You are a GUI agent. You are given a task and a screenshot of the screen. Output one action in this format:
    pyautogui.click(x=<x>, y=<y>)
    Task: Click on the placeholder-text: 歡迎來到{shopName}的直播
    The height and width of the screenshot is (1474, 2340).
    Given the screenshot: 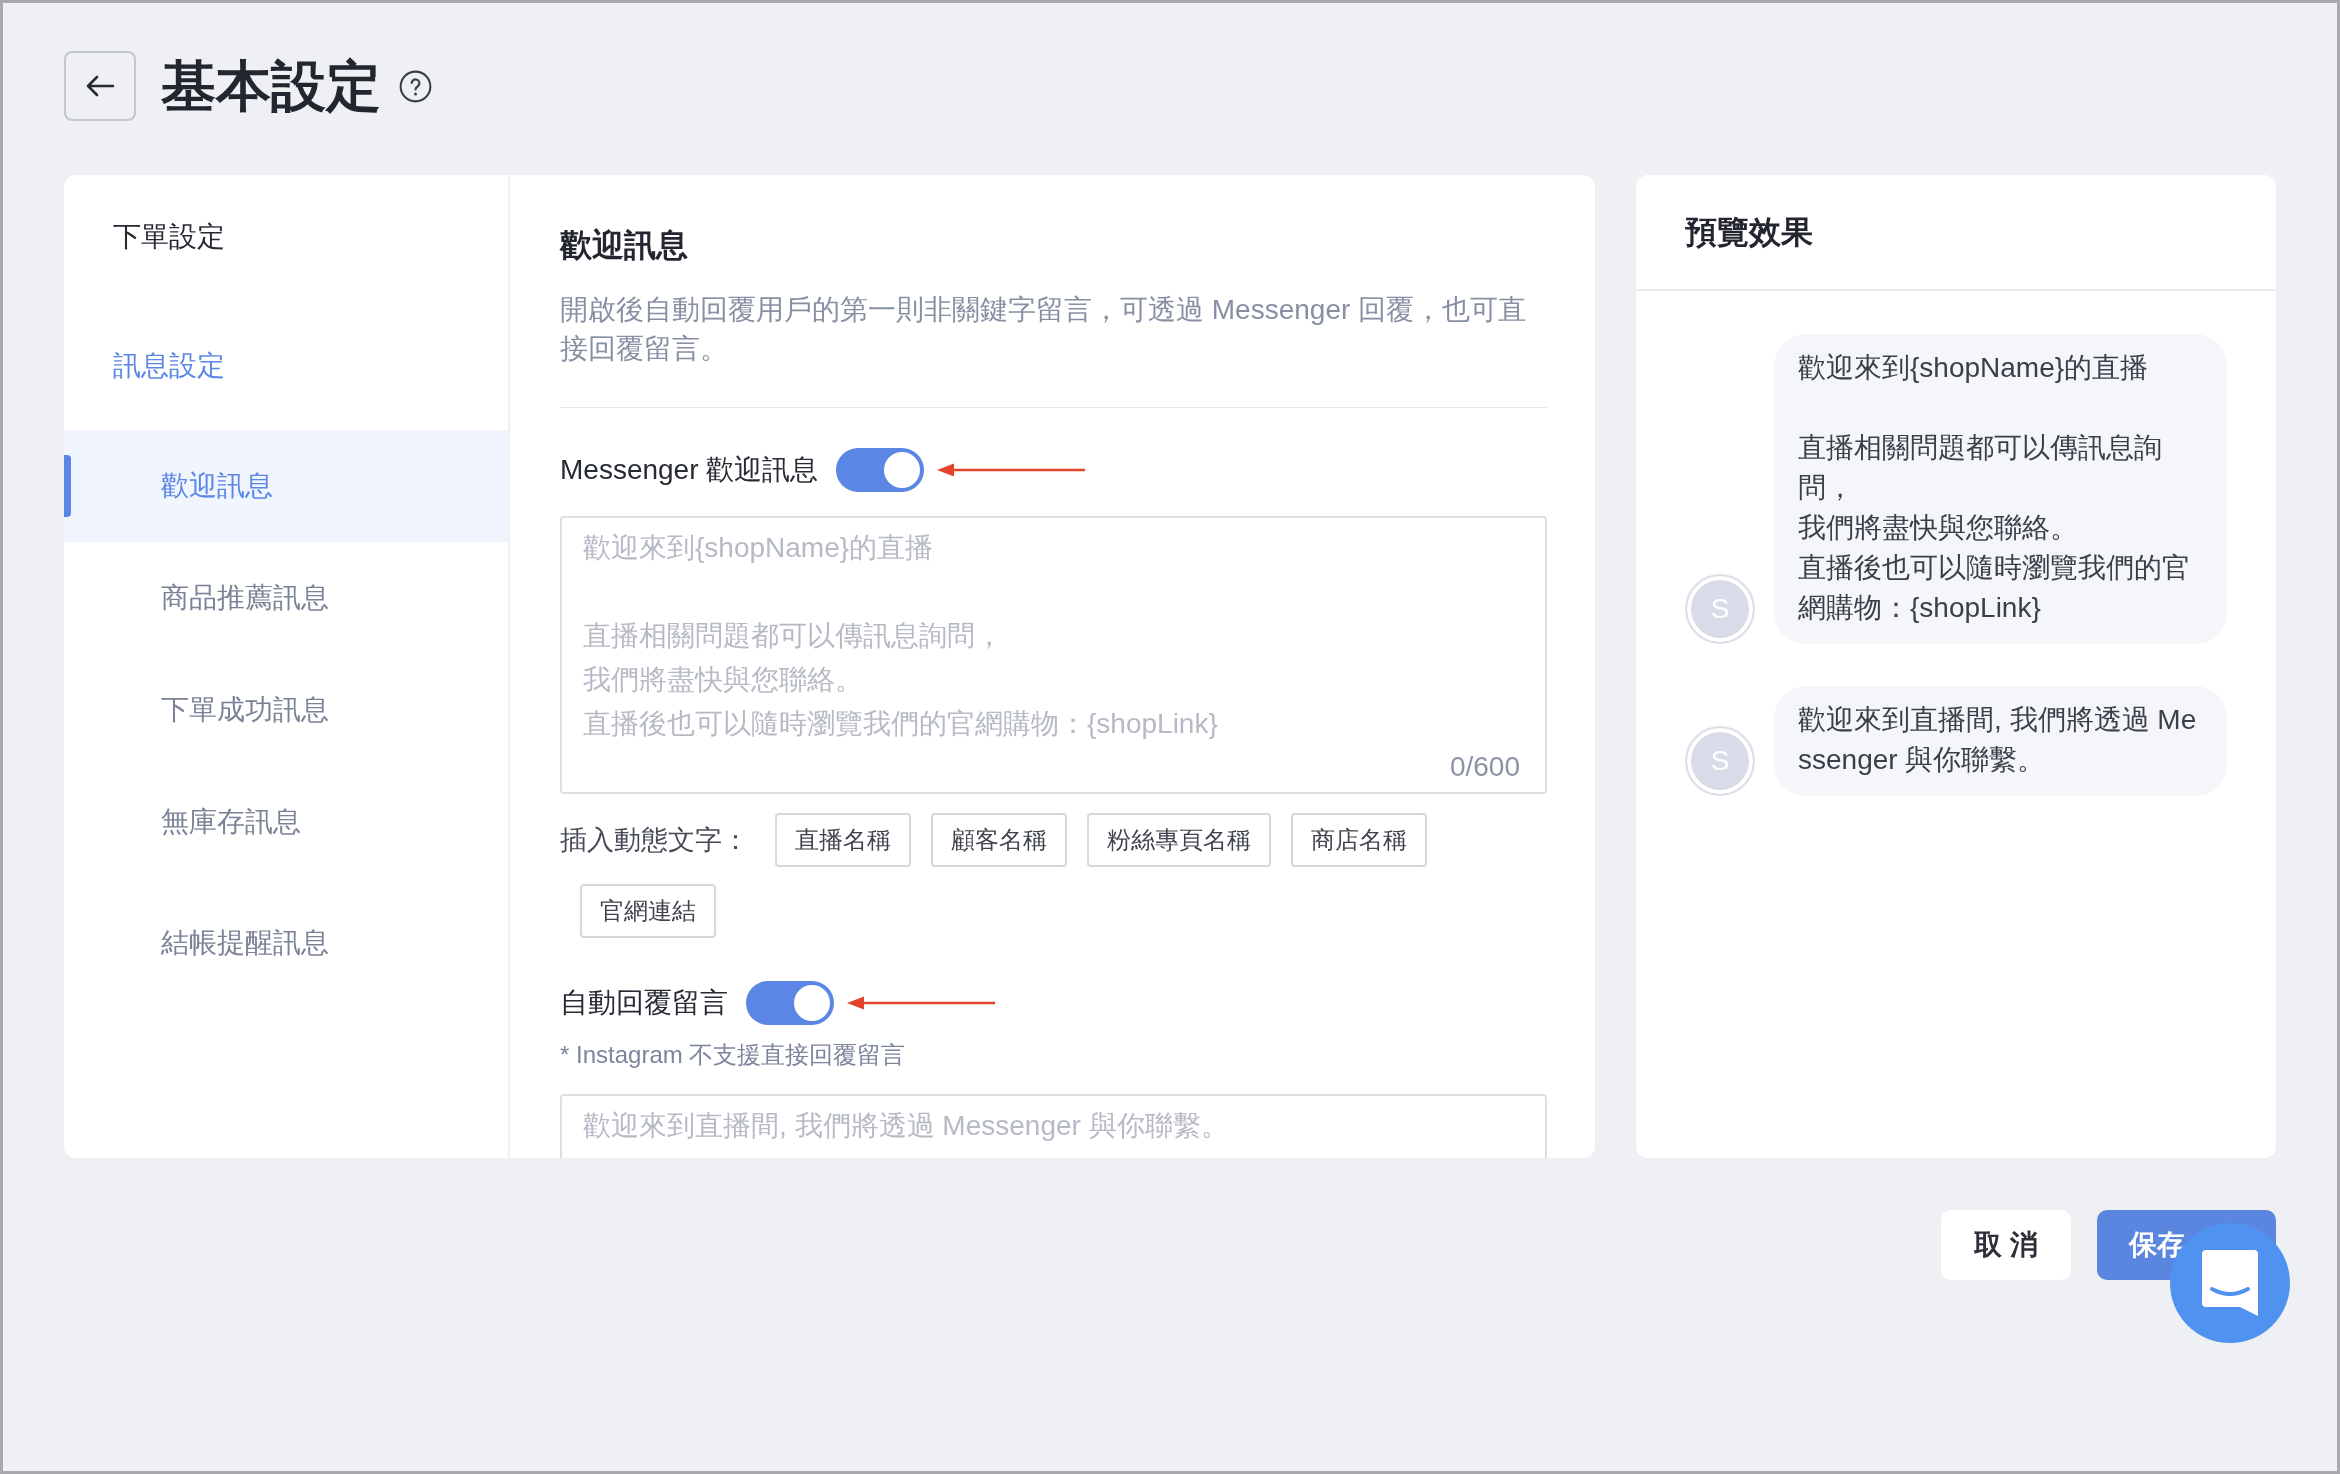 What is the action you would take?
    pyautogui.click(x=759, y=548)
    